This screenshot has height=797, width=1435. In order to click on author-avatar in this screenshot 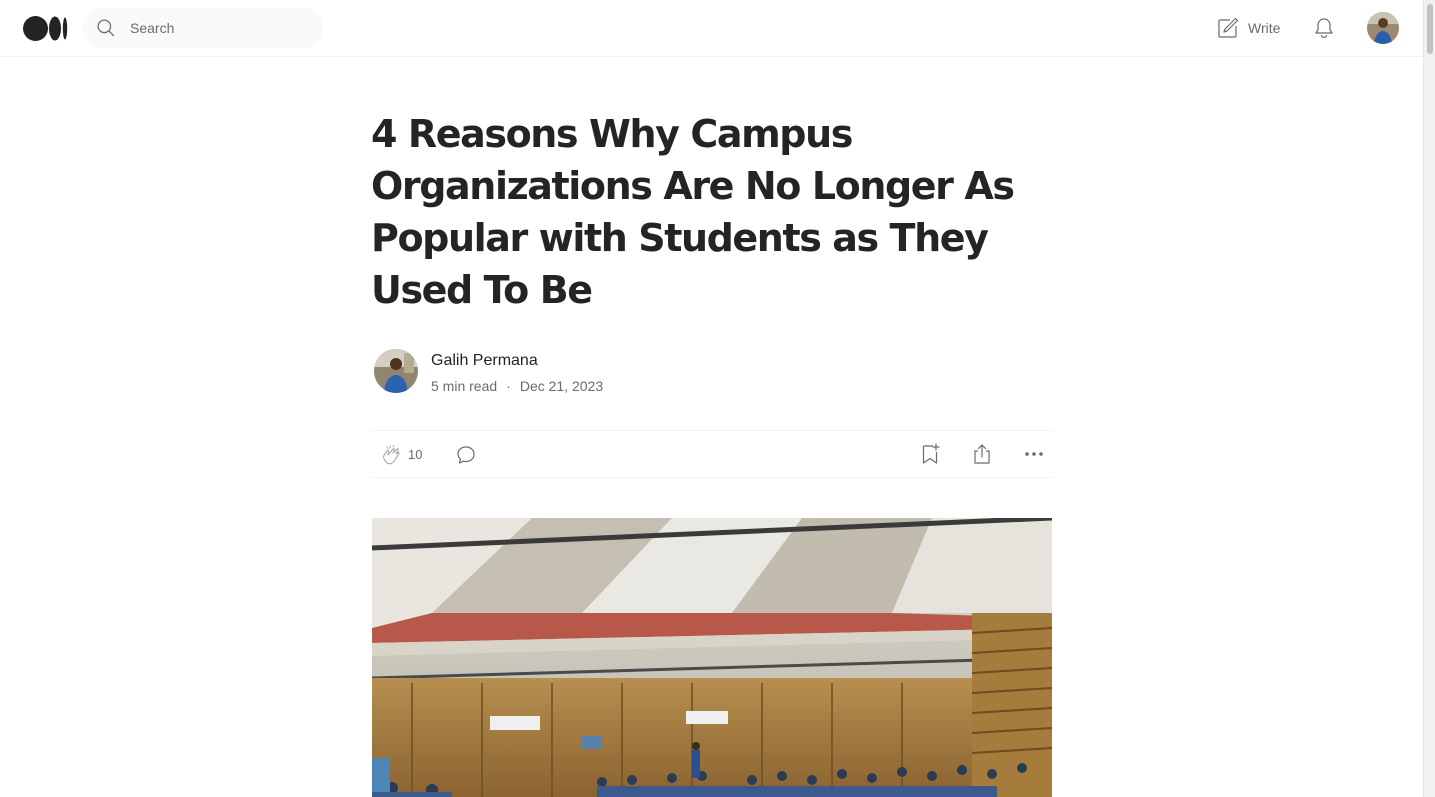, I will do `click(396, 371)`.